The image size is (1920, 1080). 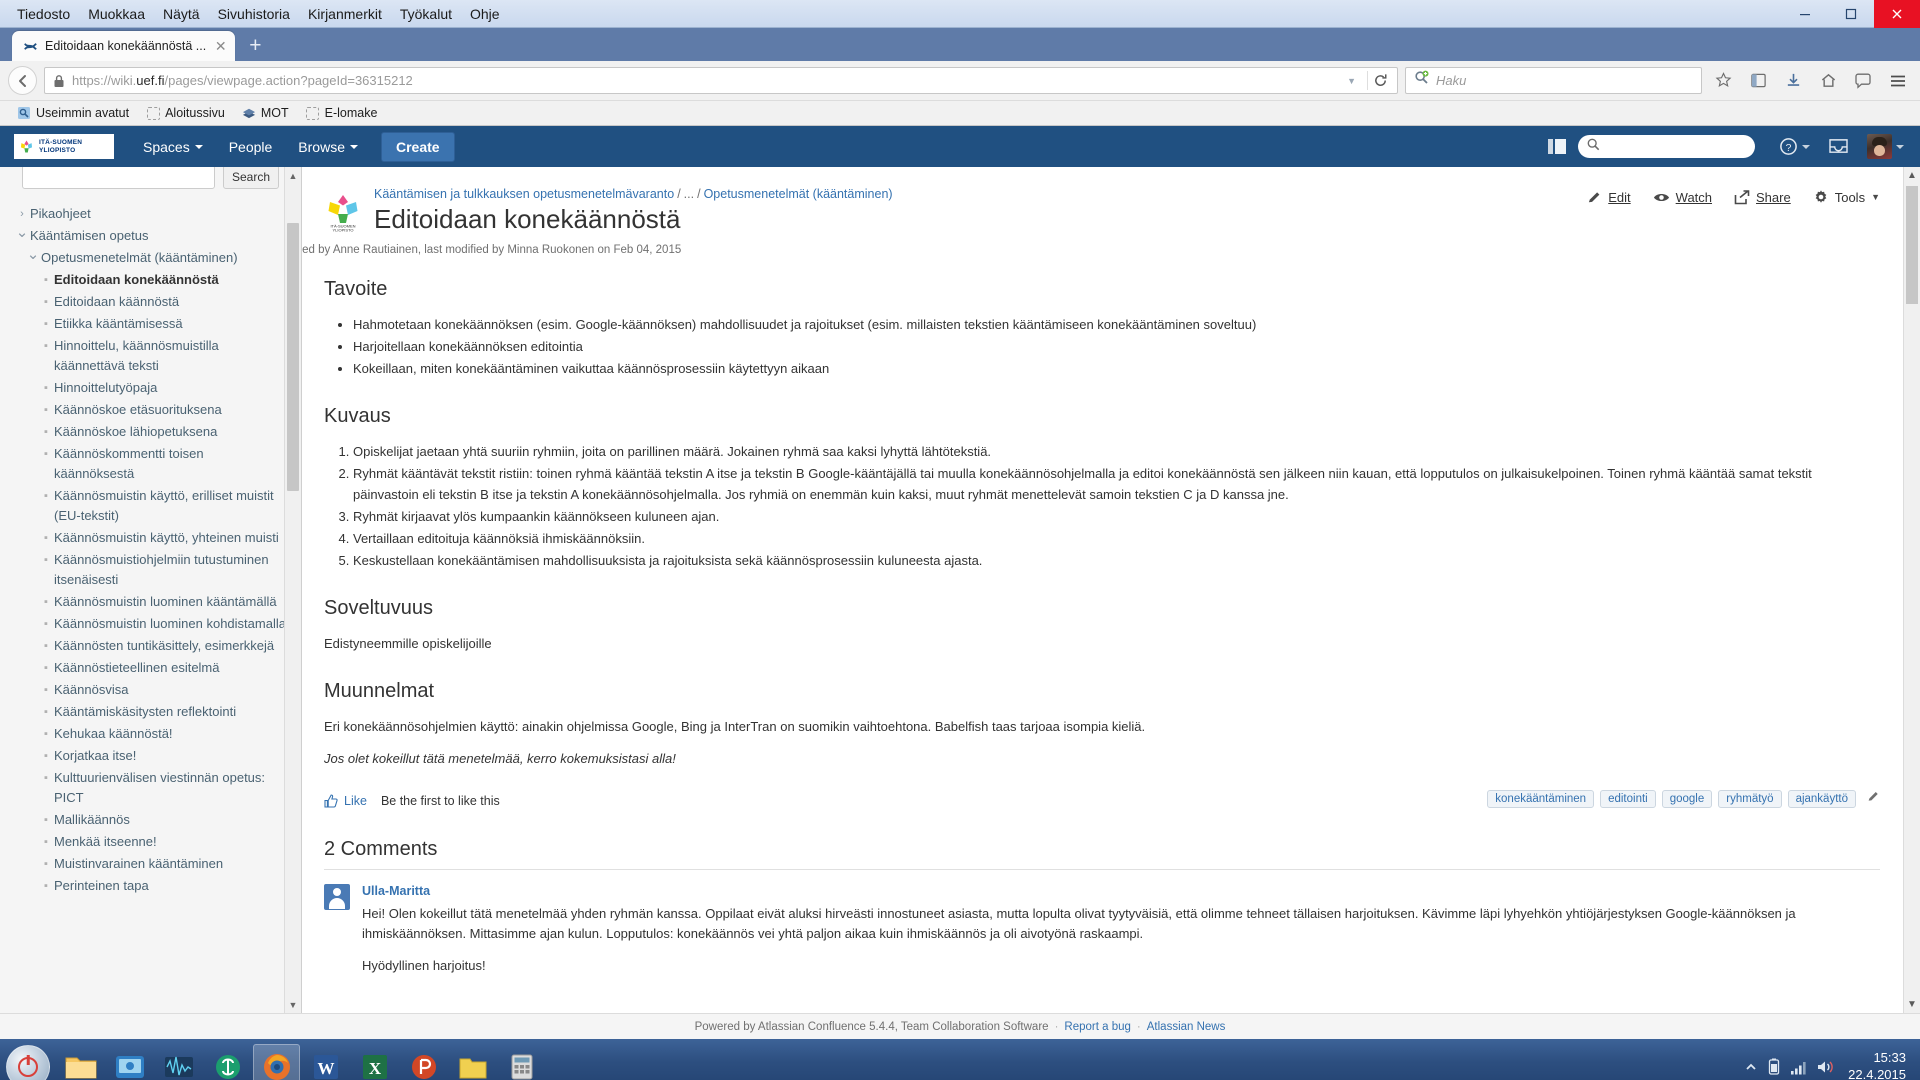 I want to click on tab-close-icon: ✕, so click(x=220, y=46).